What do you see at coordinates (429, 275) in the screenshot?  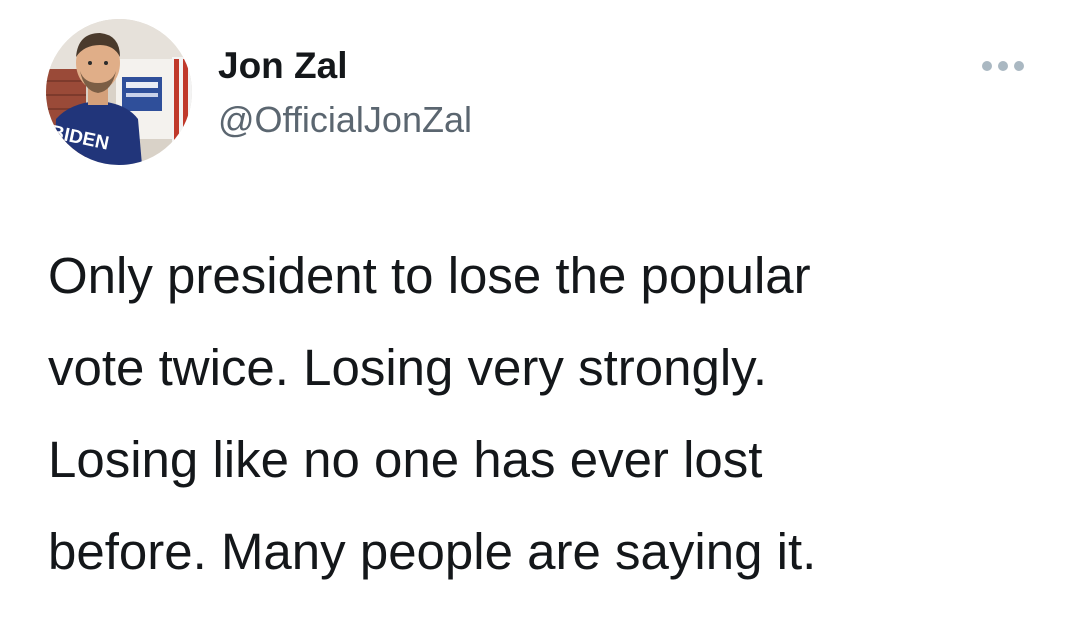 I see `tweet-text-line: Only president to lose the popular` at bounding box center [429, 275].